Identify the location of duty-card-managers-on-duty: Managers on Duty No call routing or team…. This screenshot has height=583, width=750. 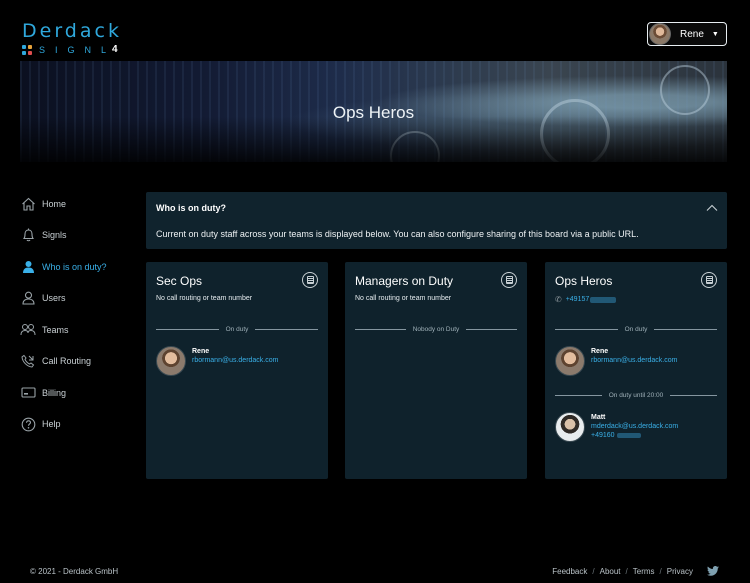
(436, 370).